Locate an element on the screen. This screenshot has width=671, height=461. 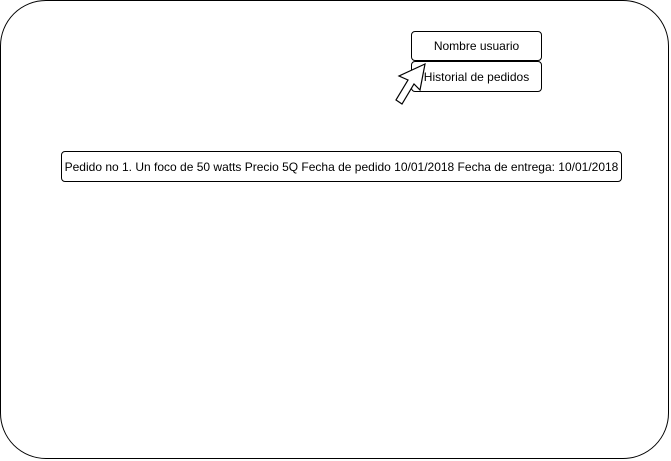
order-history-button: Historial de pedidos is located at coordinates (476, 76).